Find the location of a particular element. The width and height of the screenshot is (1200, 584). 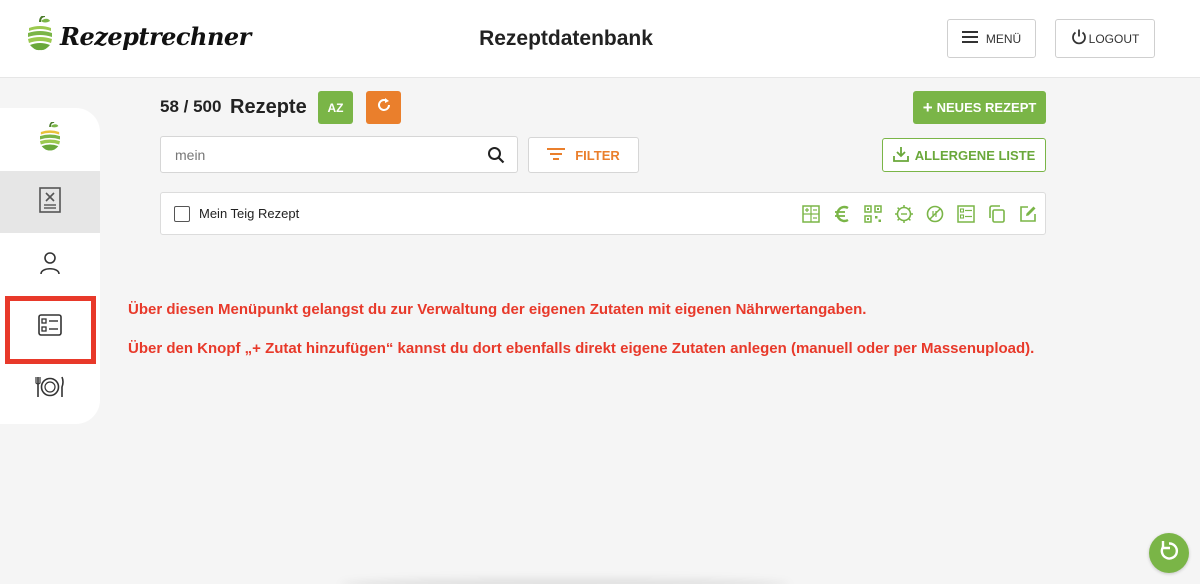

hamburger-icon is located at coordinates (969, 38).